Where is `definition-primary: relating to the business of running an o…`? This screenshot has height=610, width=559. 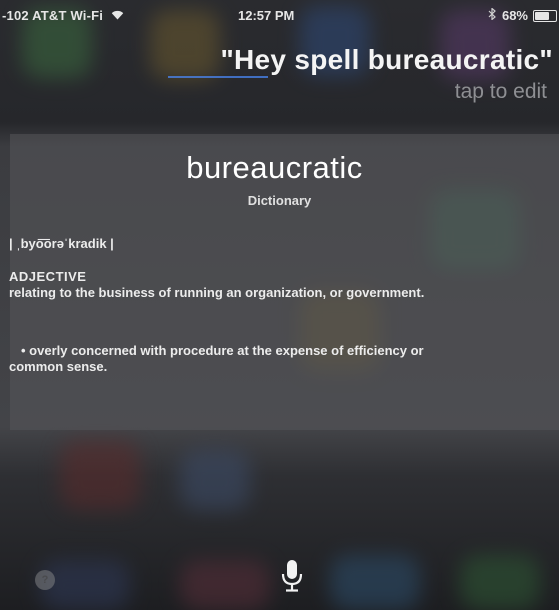
definition-primary: relating to the business of running an o… is located at coordinates (217, 292).